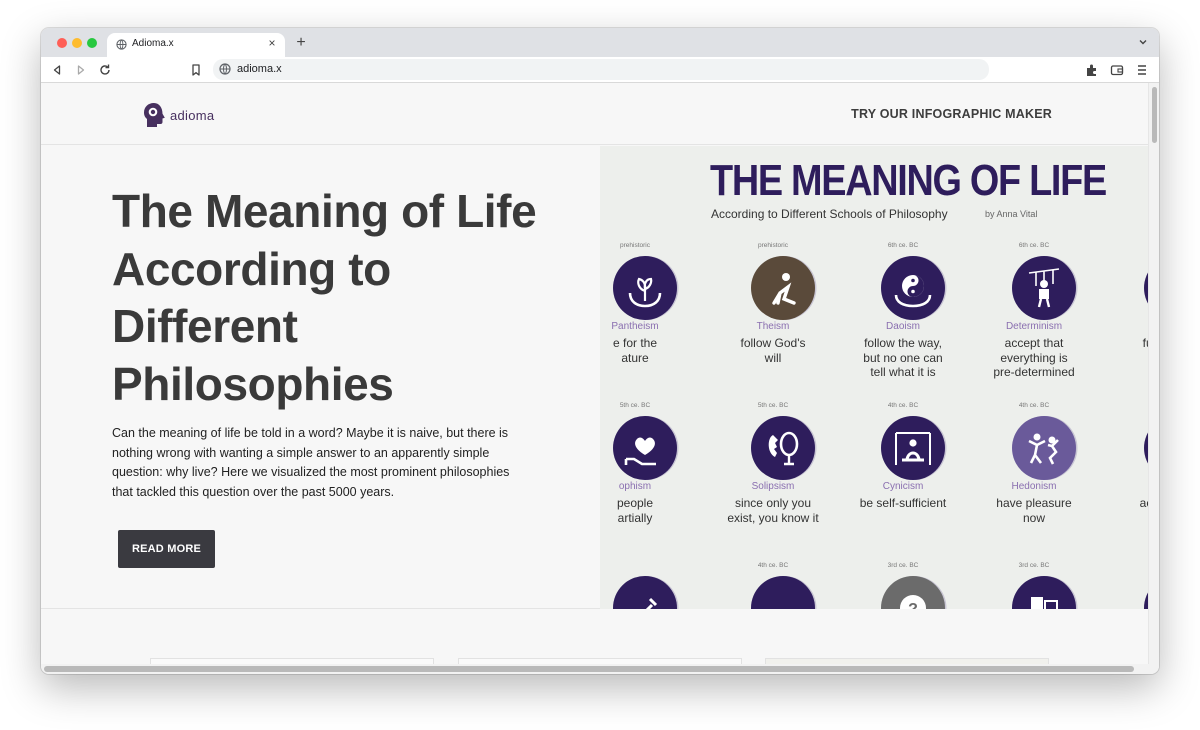  What do you see at coordinates (903, 503) in the screenshot?
I see `philosophy-phrase: be self-sufficient` at bounding box center [903, 503].